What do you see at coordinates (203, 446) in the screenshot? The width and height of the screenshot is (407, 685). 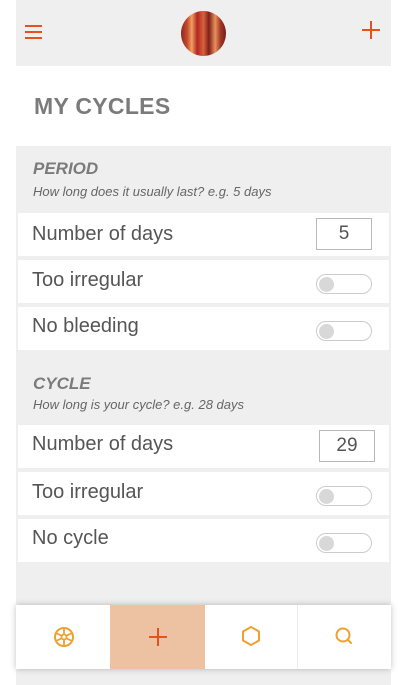 I see `cycle-days-row: Number of days 29` at bounding box center [203, 446].